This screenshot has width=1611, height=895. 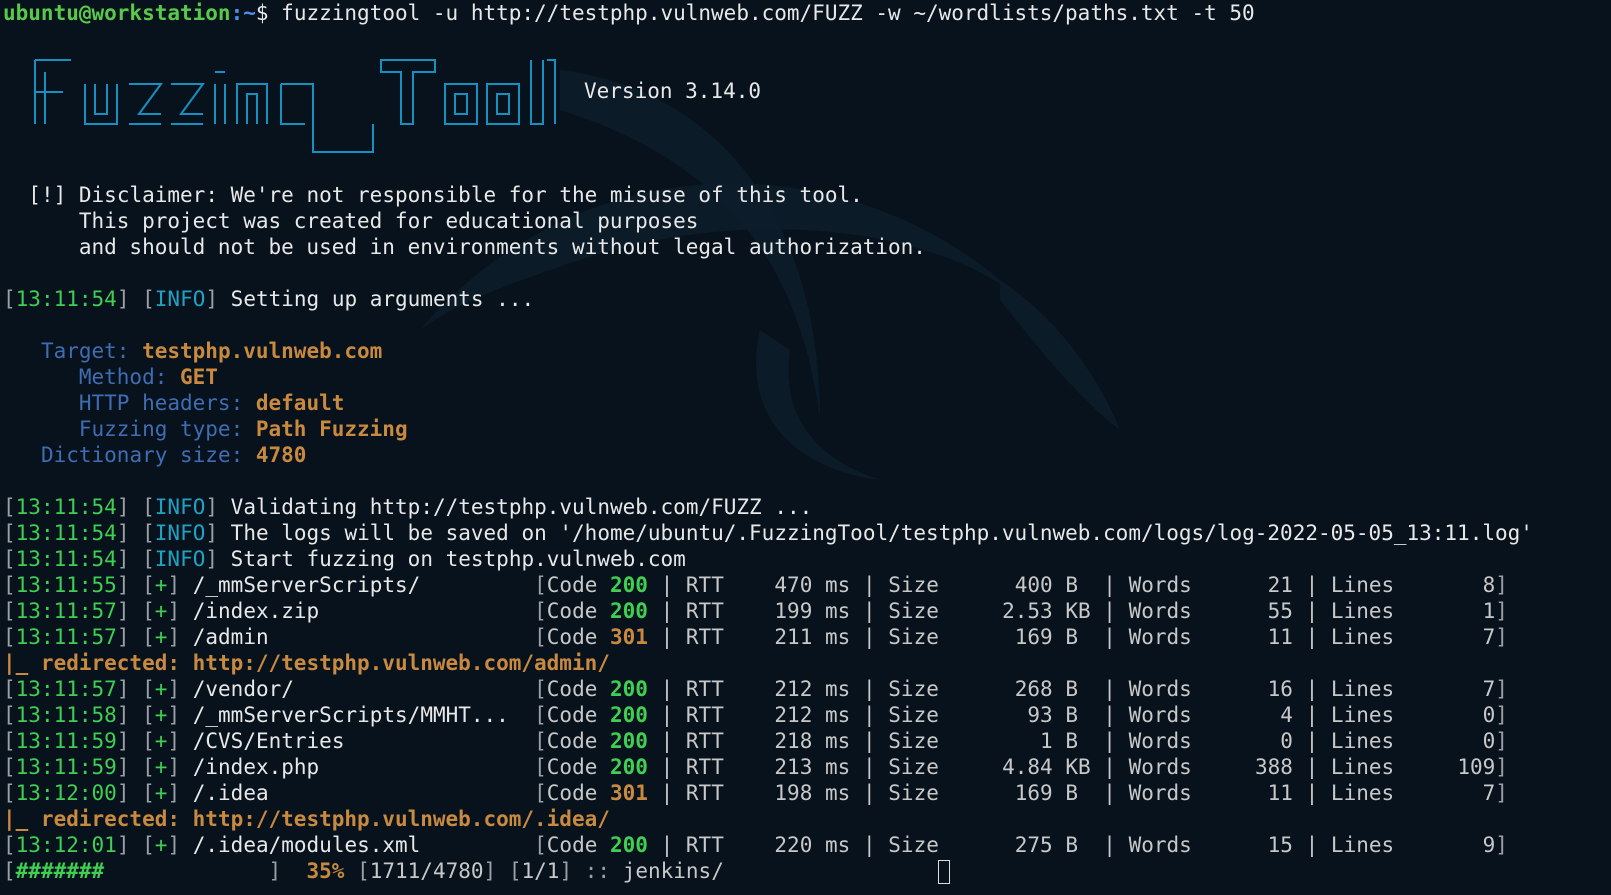 I want to click on fuzzingtool-ascii-logo, so click(x=295, y=106).